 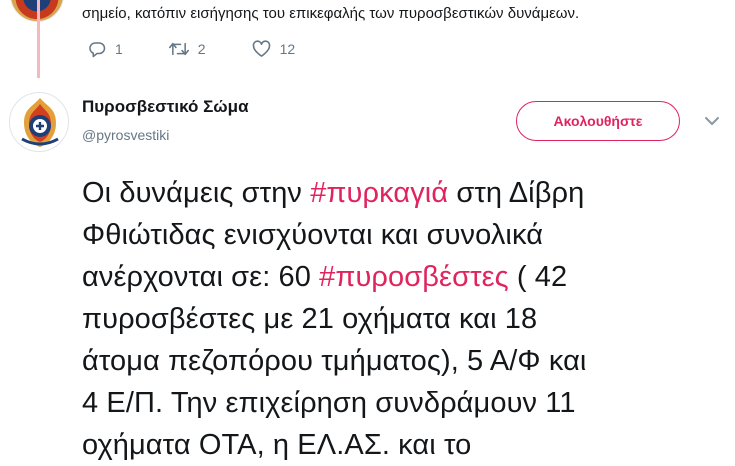 What do you see at coordinates (516, 193) in the screenshot?
I see `tweet-text-segment: στη Δίβρη` at bounding box center [516, 193].